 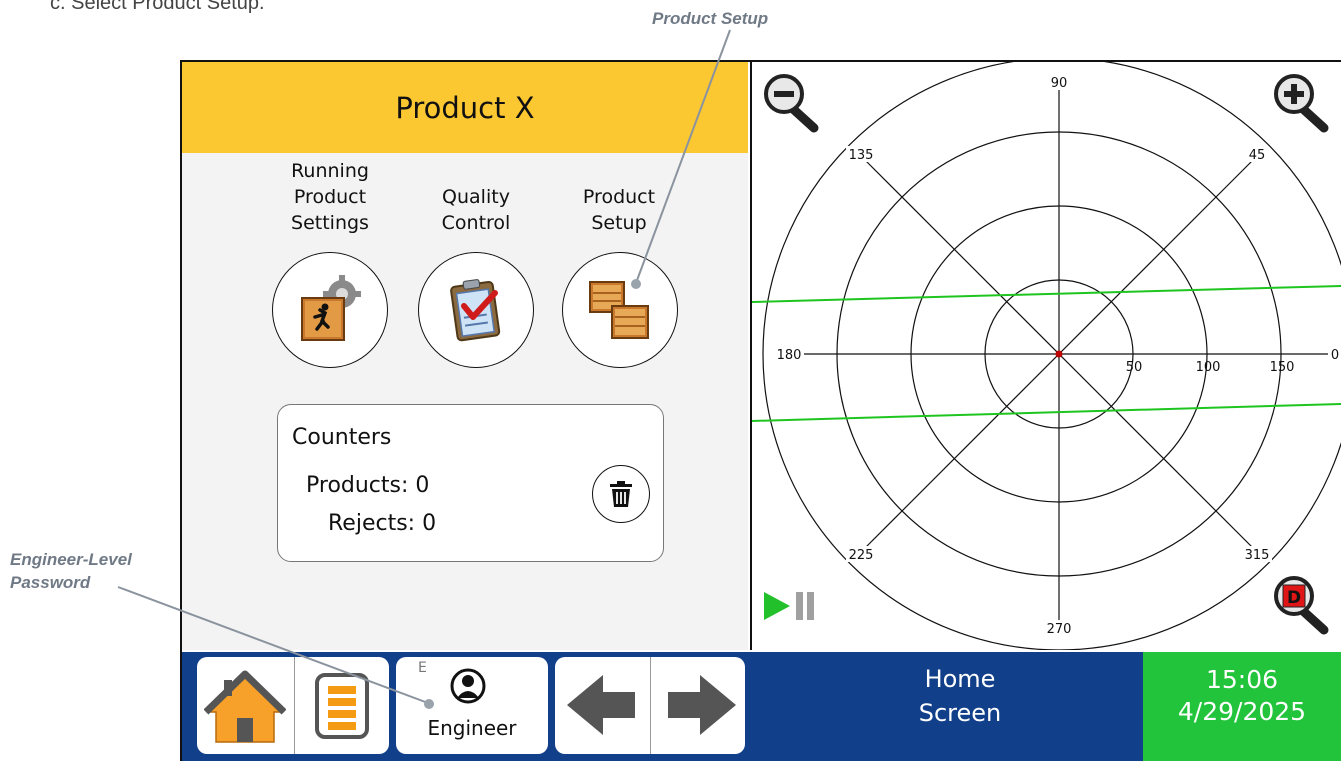 I want to click on angle-label-315: 315, so click(x=1257, y=555).